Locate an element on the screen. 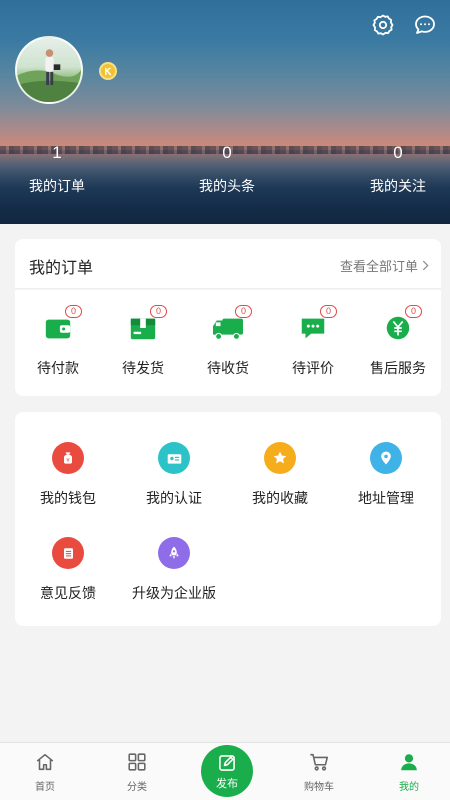  chevron-right-icon is located at coordinates (425, 265).